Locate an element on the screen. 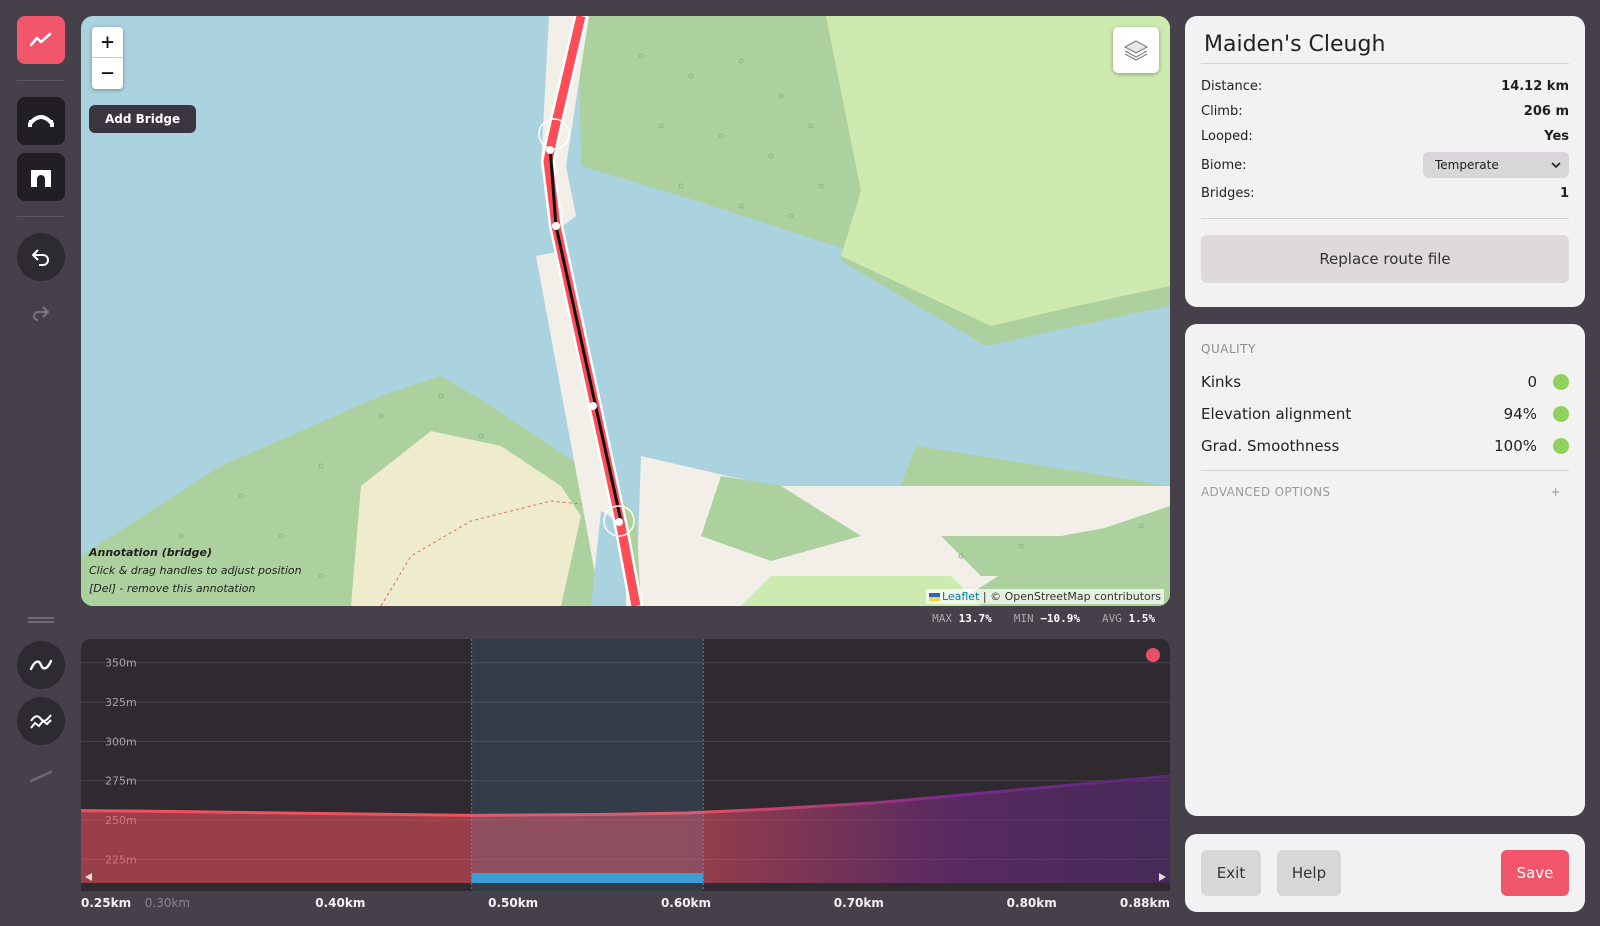  undo-button is located at coordinates (41, 257).